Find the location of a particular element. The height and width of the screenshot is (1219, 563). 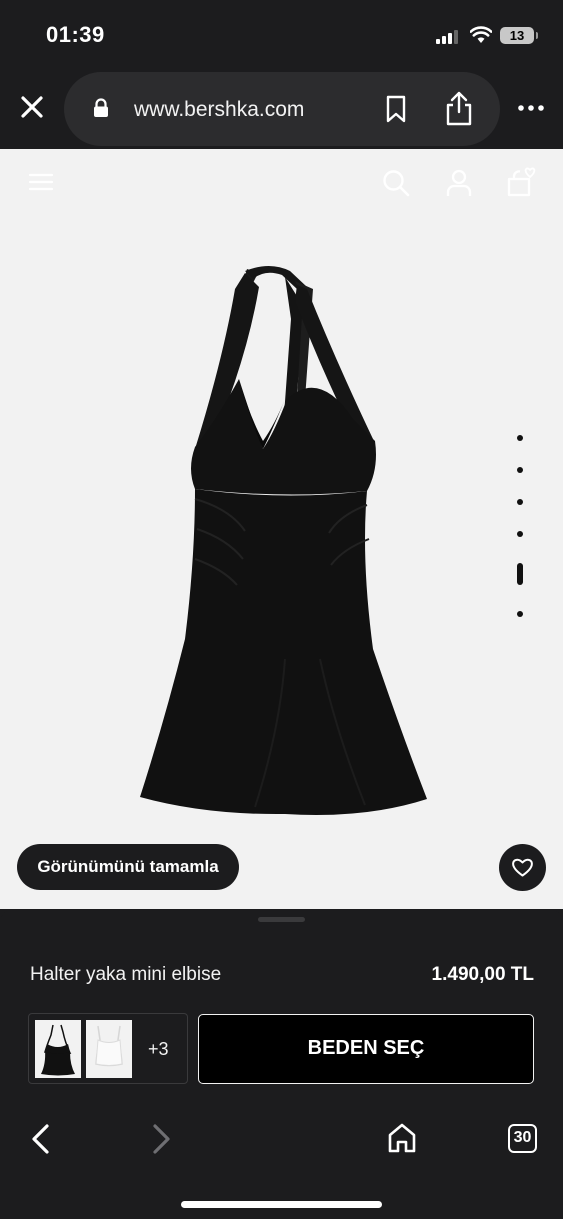

color-swatch-white is located at coordinates (109, 1049).